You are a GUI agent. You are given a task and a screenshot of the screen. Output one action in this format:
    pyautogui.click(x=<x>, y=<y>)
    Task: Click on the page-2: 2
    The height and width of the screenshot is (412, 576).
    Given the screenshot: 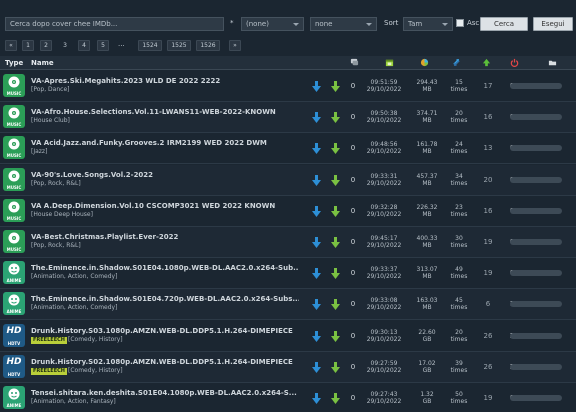 What is the action you would take?
    pyautogui.click(x=46, y=45)
    